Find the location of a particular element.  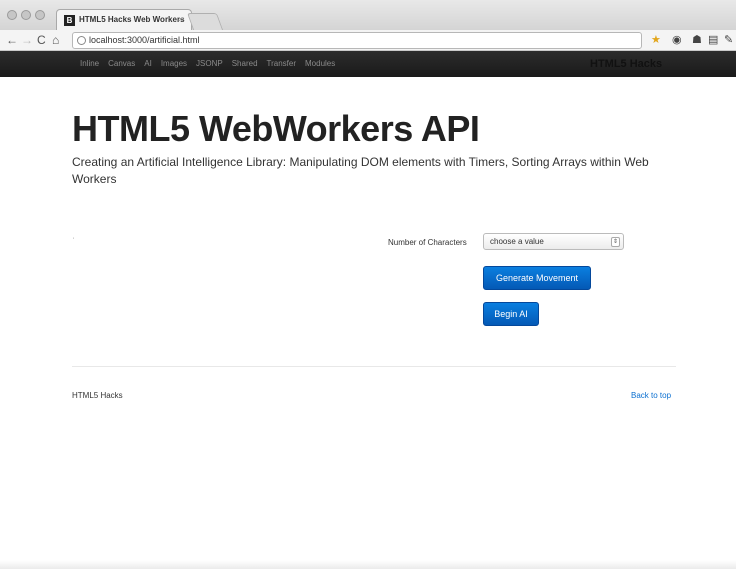

generate-movement-button: Generate Movement is located at coordinates (537, 278).